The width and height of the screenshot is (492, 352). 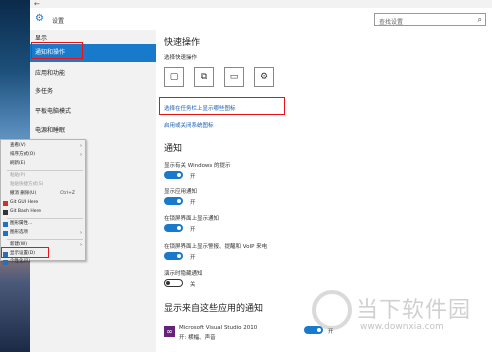 What do you see at coordinates (5, 262) in the screenshot?
I see `personalize-icon` at bounding box center [5, 262].